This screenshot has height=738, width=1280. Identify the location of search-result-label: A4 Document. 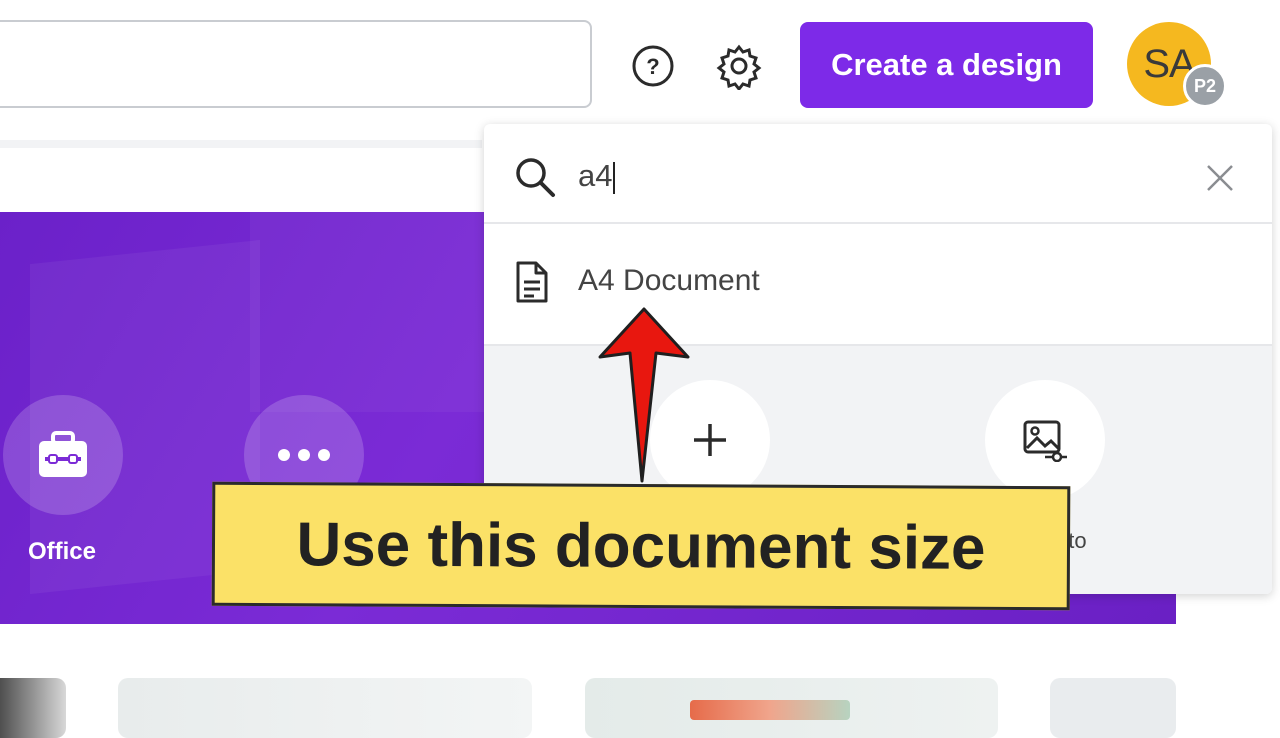
(669, 281).